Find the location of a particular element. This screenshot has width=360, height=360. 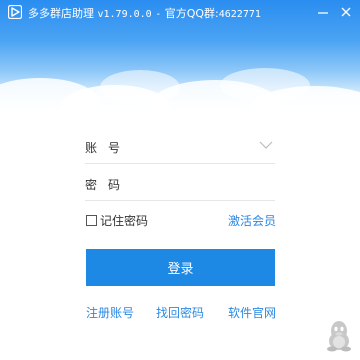

app-name: 多多群店助理 is located at coordinates (61, 13).